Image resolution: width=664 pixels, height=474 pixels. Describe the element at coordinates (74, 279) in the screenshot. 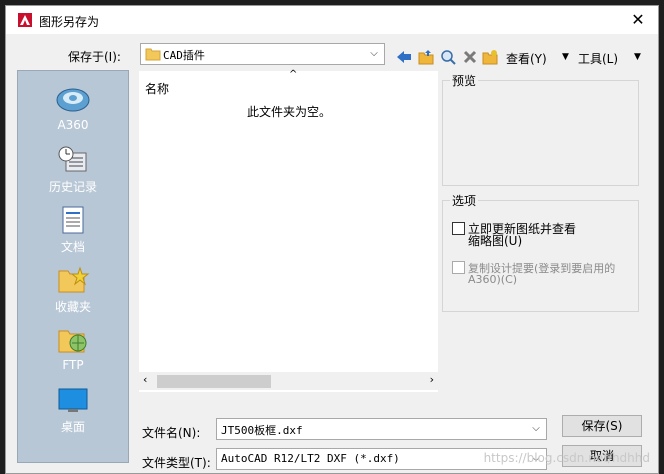

I see `favorites-icon` at that location.